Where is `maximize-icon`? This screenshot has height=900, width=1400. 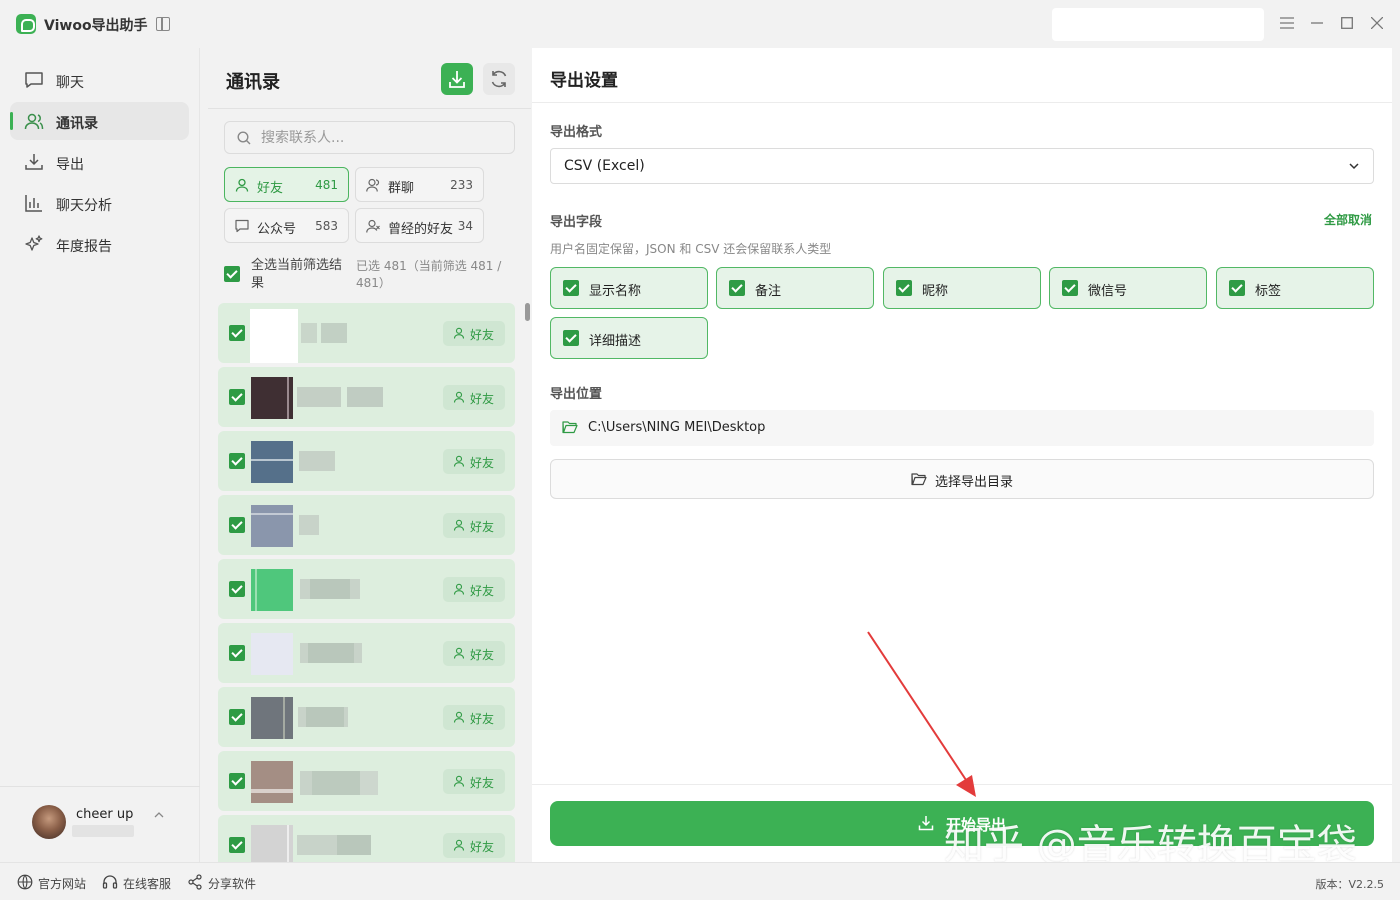 maximize-icon is located at coordinates (1347, 24).